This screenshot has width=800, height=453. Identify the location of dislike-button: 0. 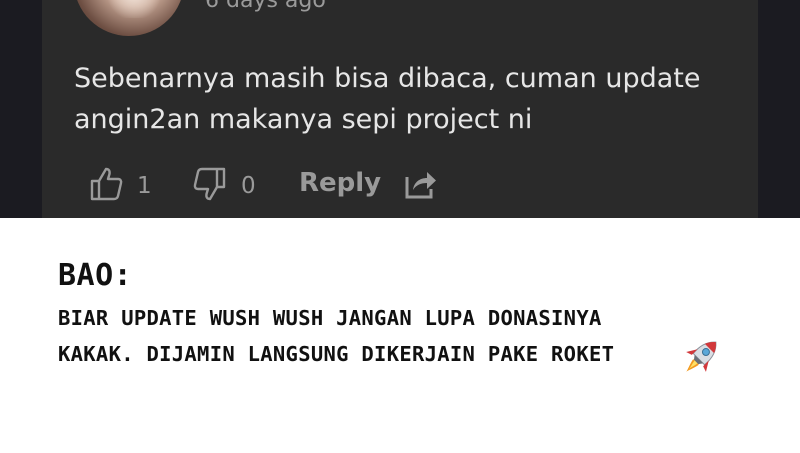
(224, 186).